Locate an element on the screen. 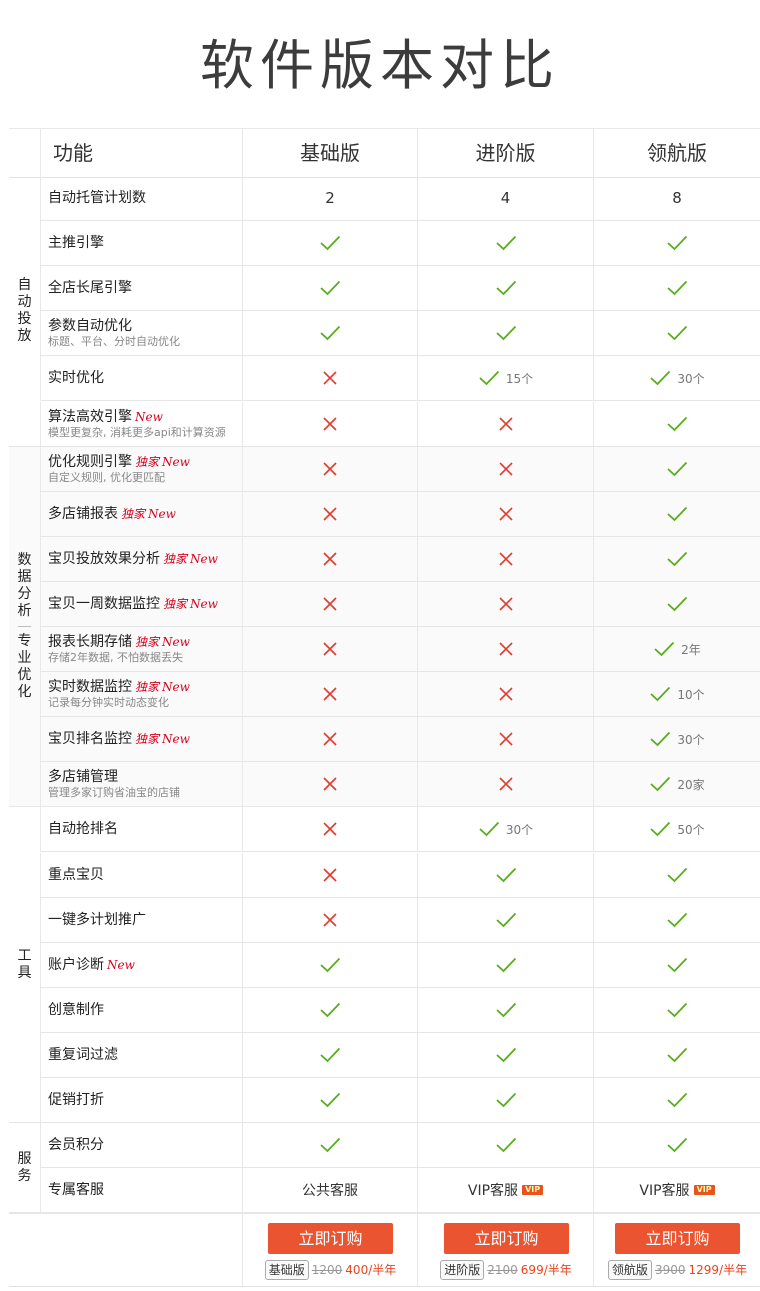 The image size is (760, 1291). feature-name-text: 会员积分 is located at coordinates (76, 1145).